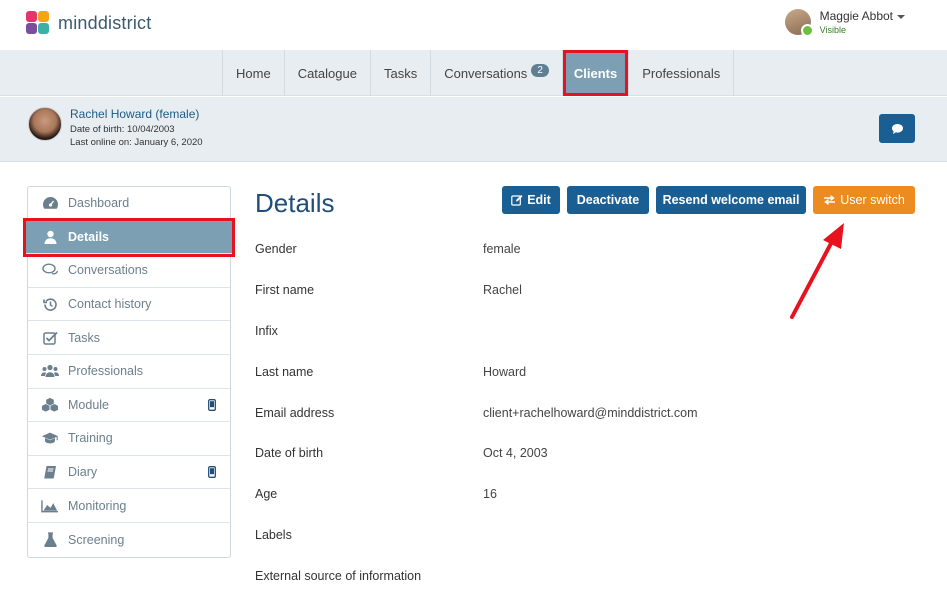  Describe the element at coordinates (50, 405) in the screenshot. I see `cubes-icon` at that location.